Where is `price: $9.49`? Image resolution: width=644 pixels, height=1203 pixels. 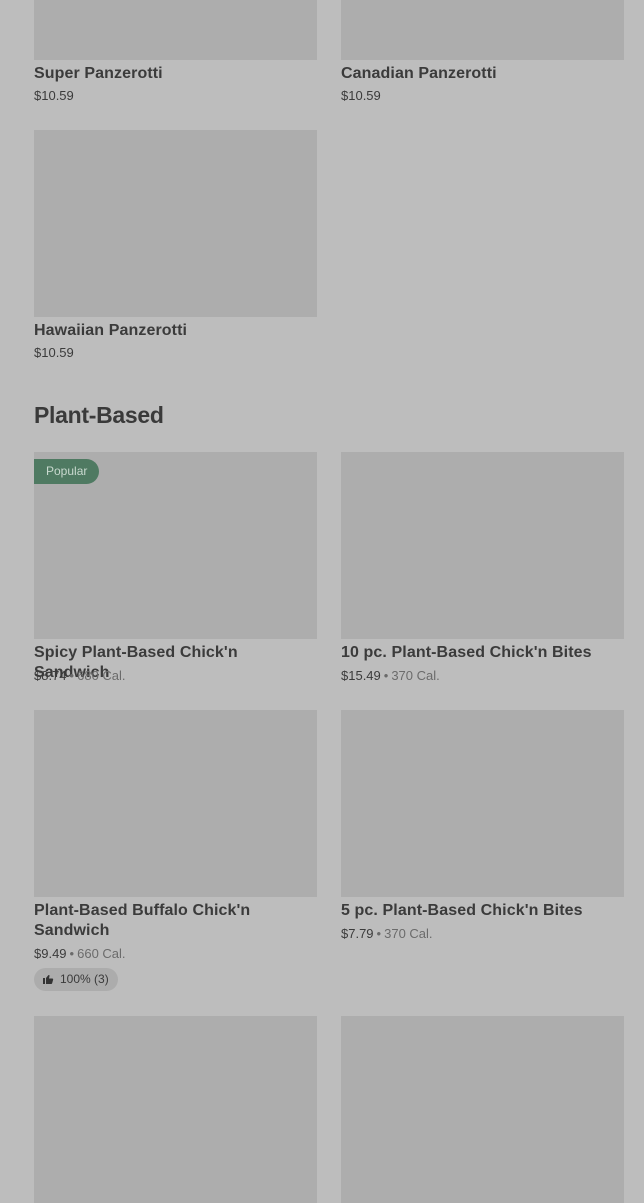
price: $9.49 is located at coordinates (50, 953).